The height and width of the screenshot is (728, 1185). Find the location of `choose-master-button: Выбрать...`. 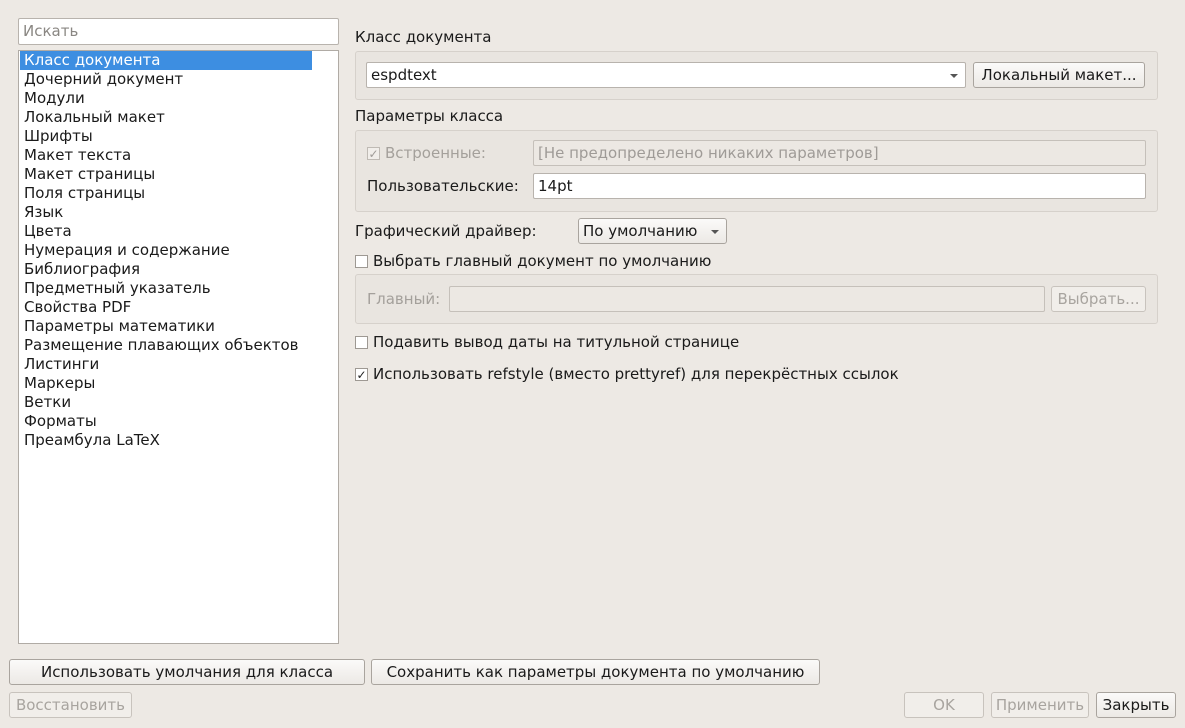

choose-master-button: Выбрать... is located at coordinates (1098, 299).